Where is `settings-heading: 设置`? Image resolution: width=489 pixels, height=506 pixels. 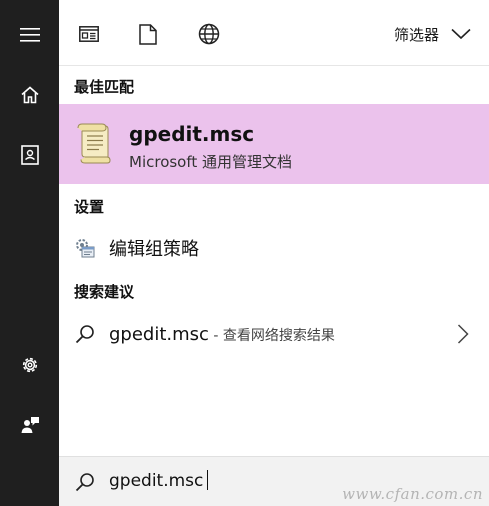
settings-heading: 设置 is located at coordinates (89, 207).